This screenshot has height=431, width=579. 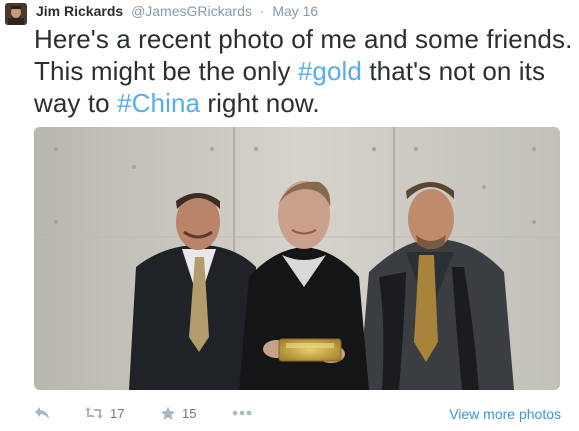 I want to click on retweet-count: 17, so click(x=117, y=413).